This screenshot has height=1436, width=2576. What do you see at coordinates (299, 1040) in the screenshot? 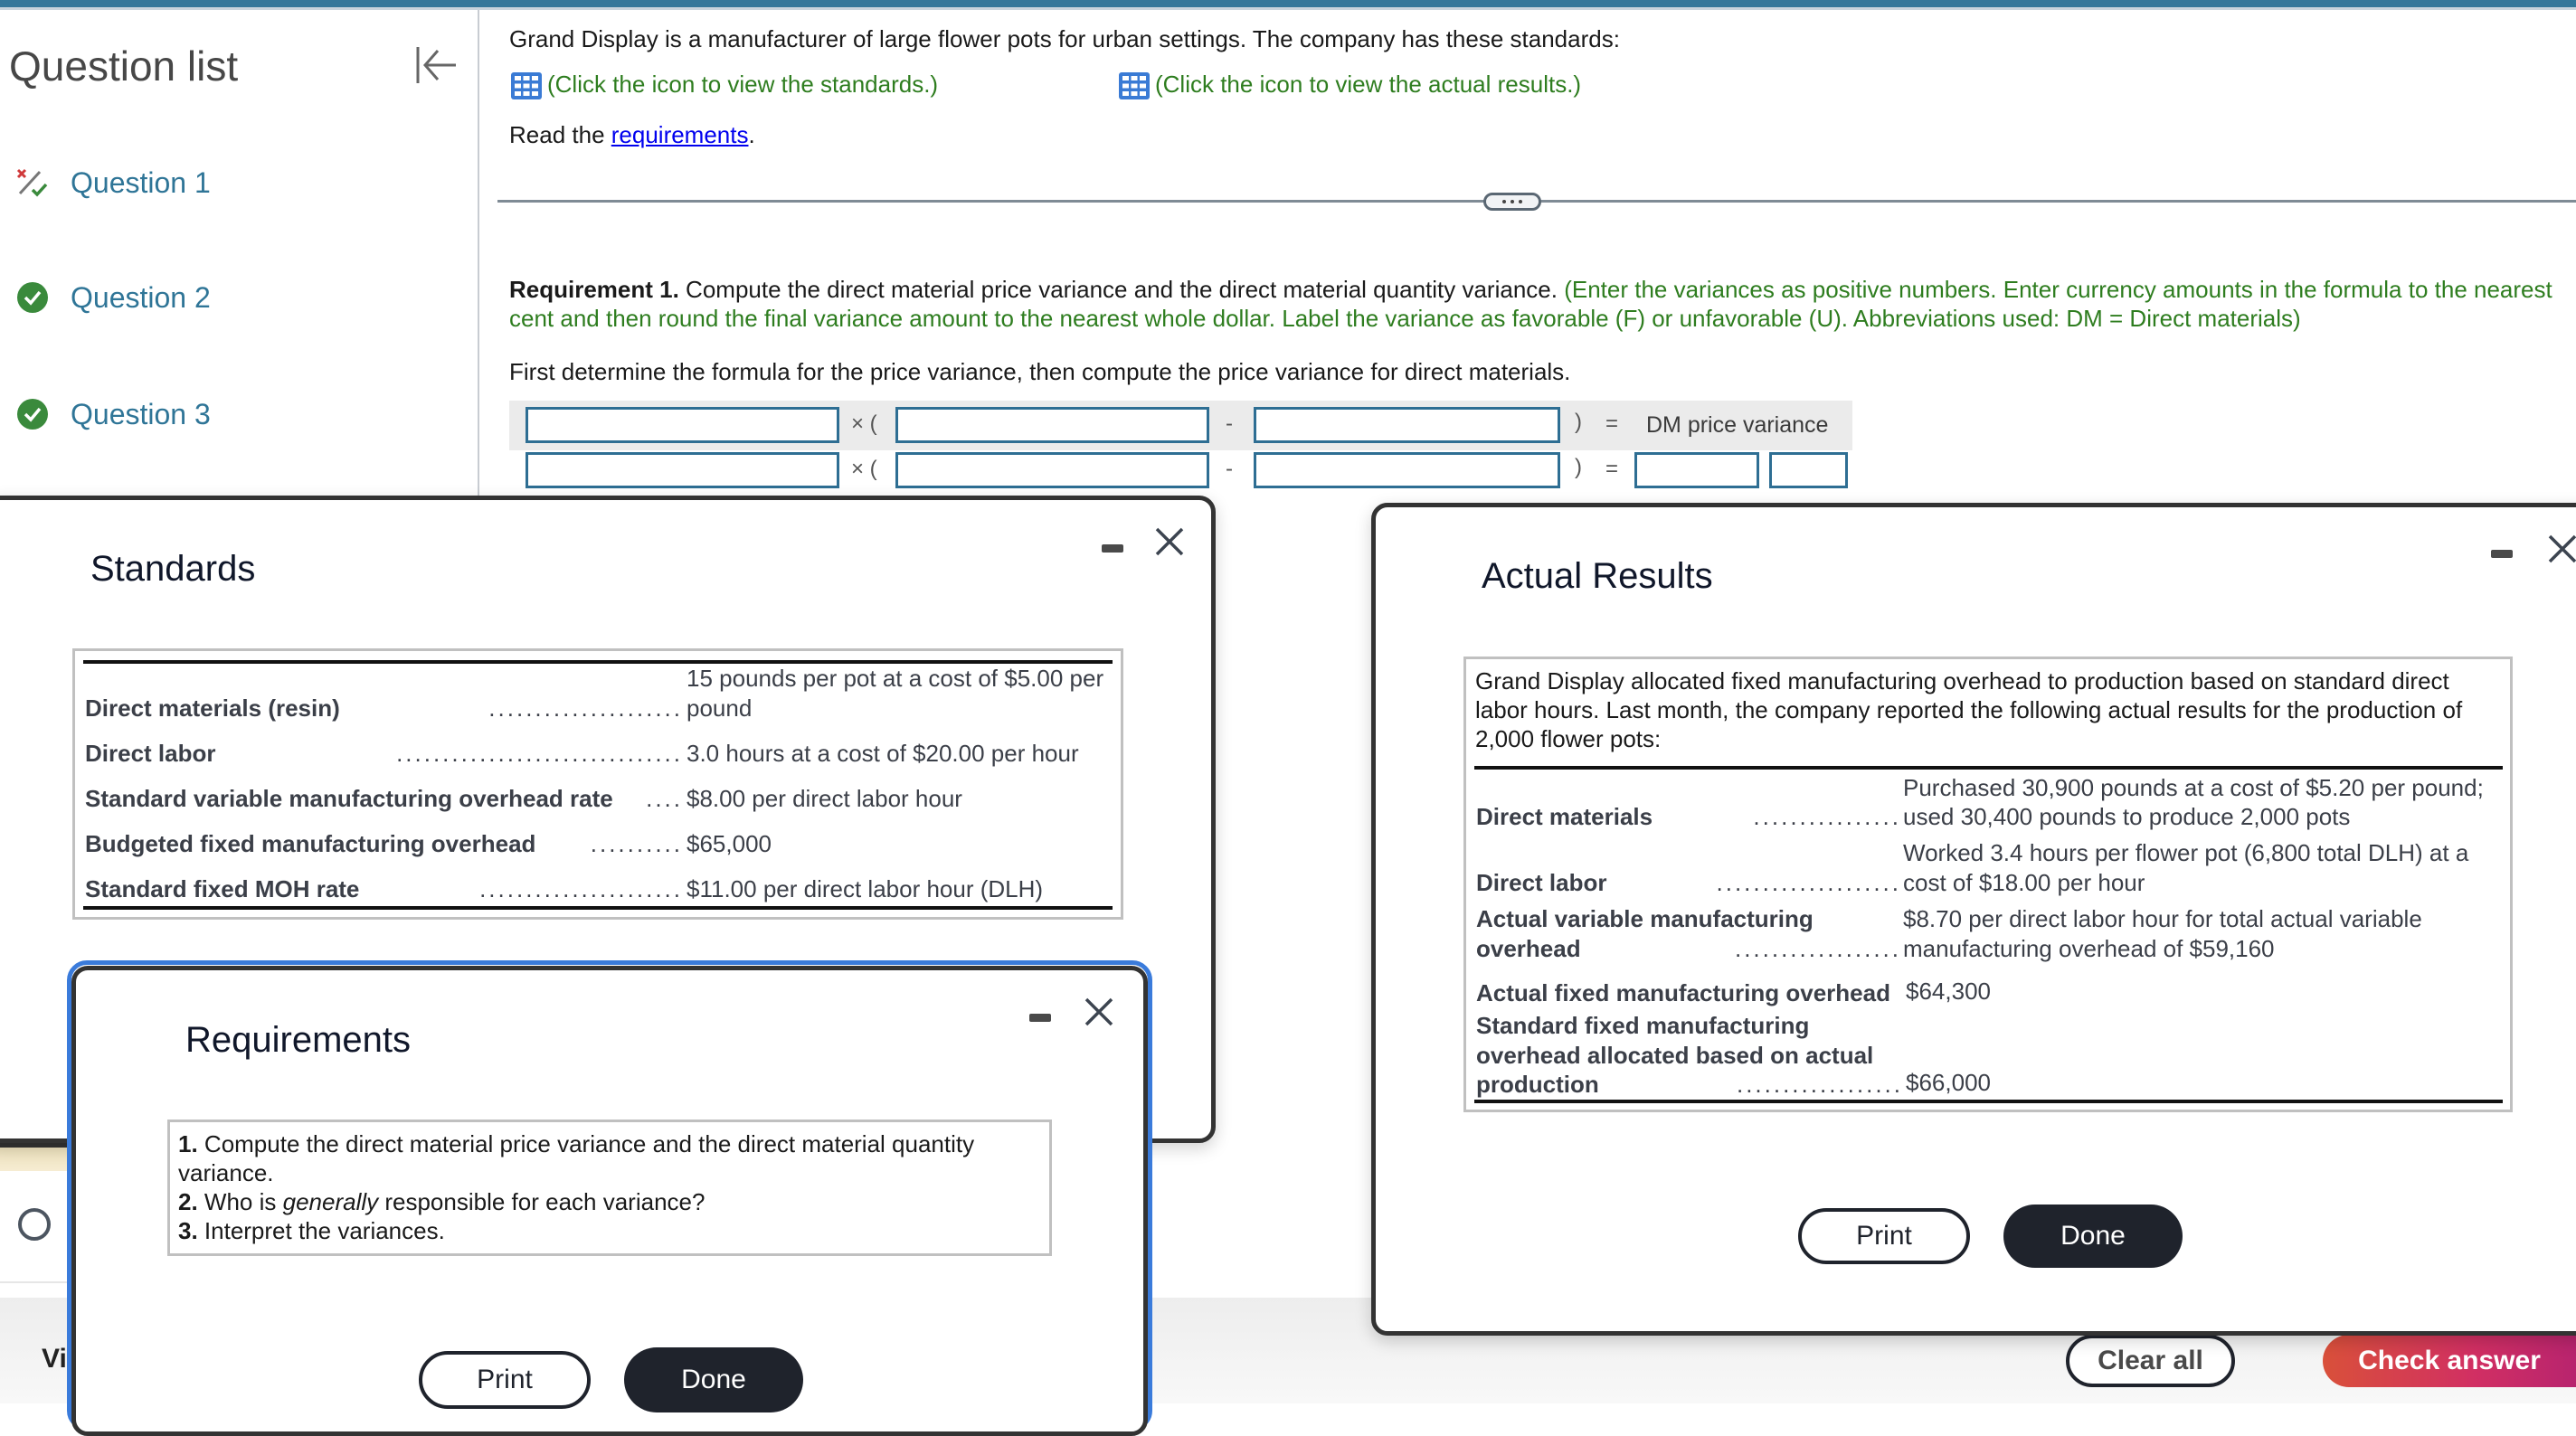
I see `requirements-title: Requirements` at bounding box center [299, 1040].